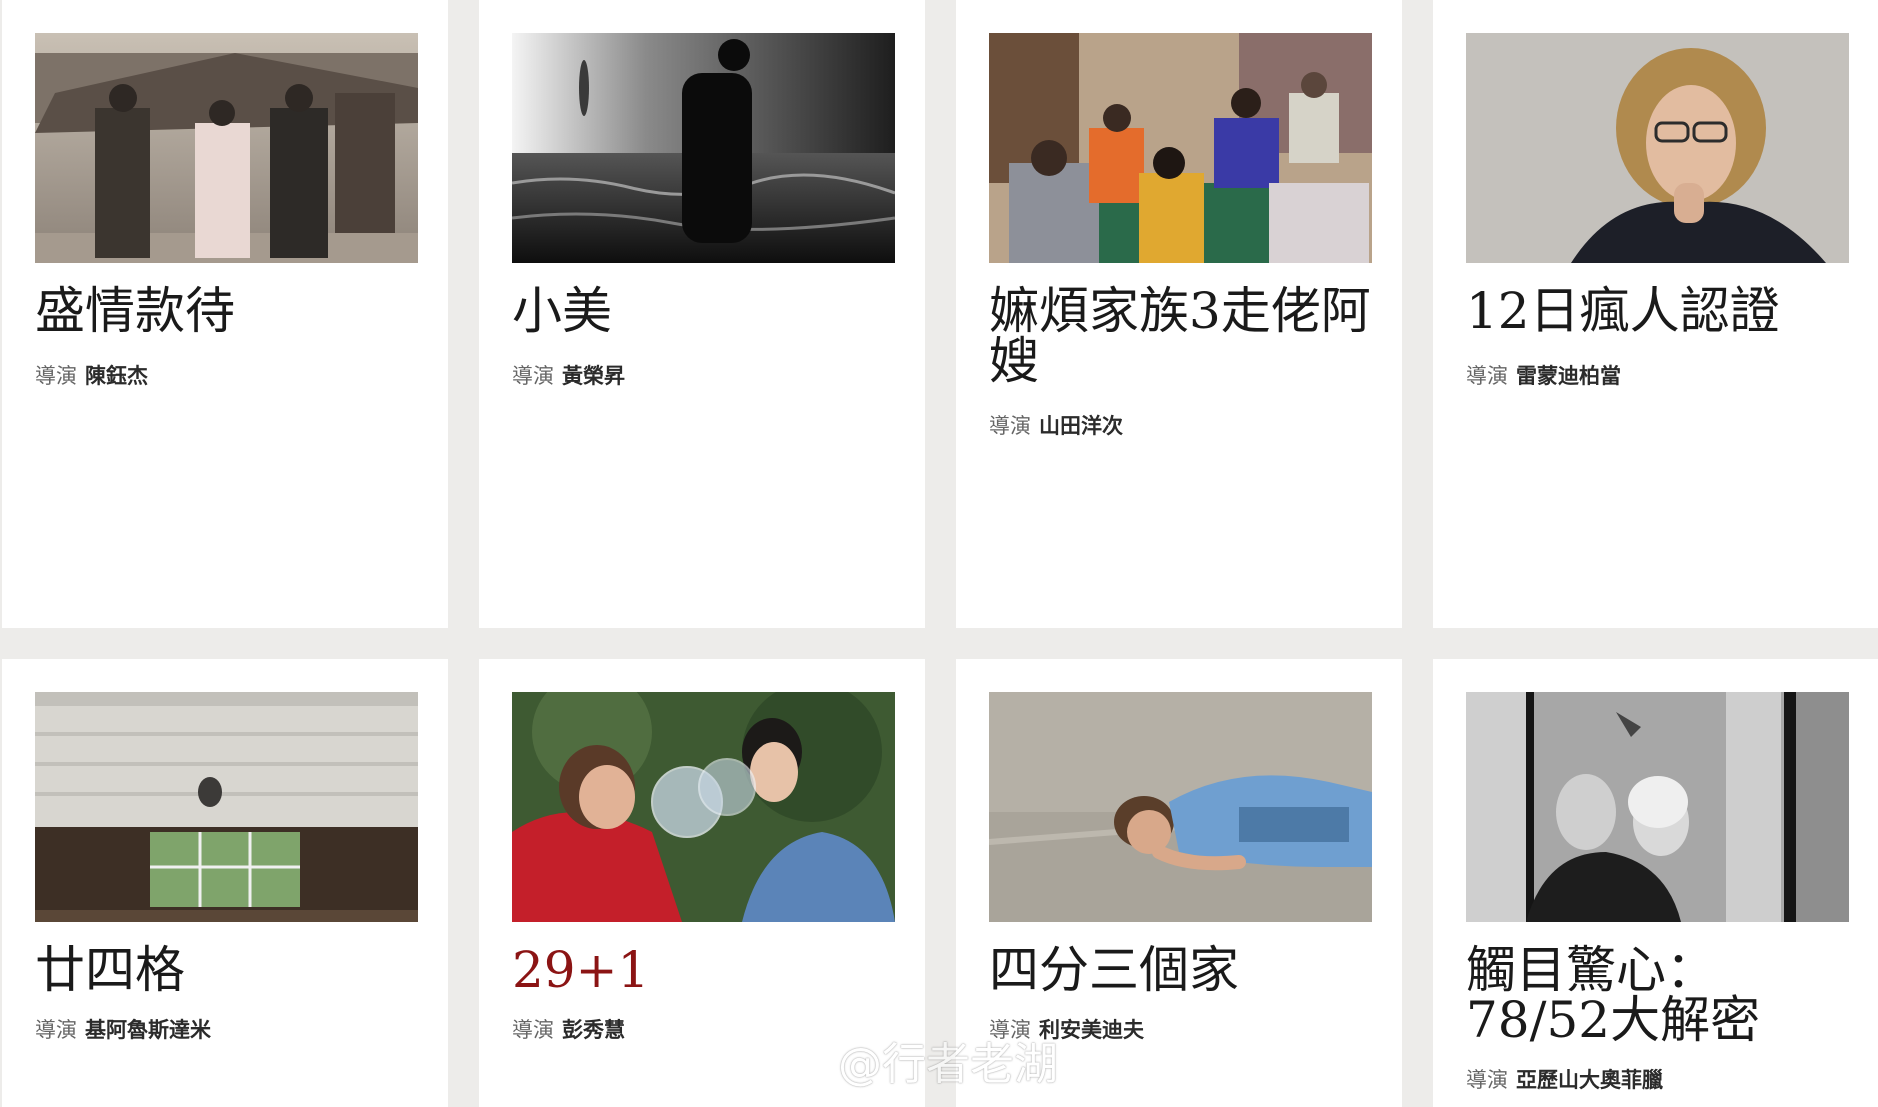 This screenshot has height=1107, width=1878. What do you see at coordinates (593, 376) in the screenshot?
I see `director-name: 黃榮昇` at bounding box center [593, 376].